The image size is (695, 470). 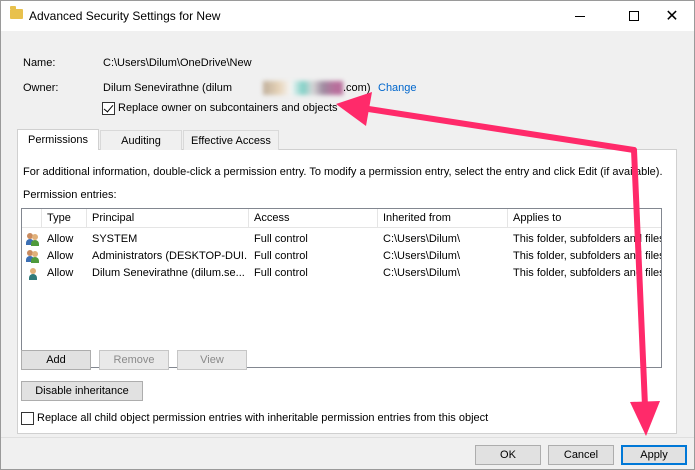 I want to click on disable-inheritance-button: Disable inheritance, so click(x=82, y=391).